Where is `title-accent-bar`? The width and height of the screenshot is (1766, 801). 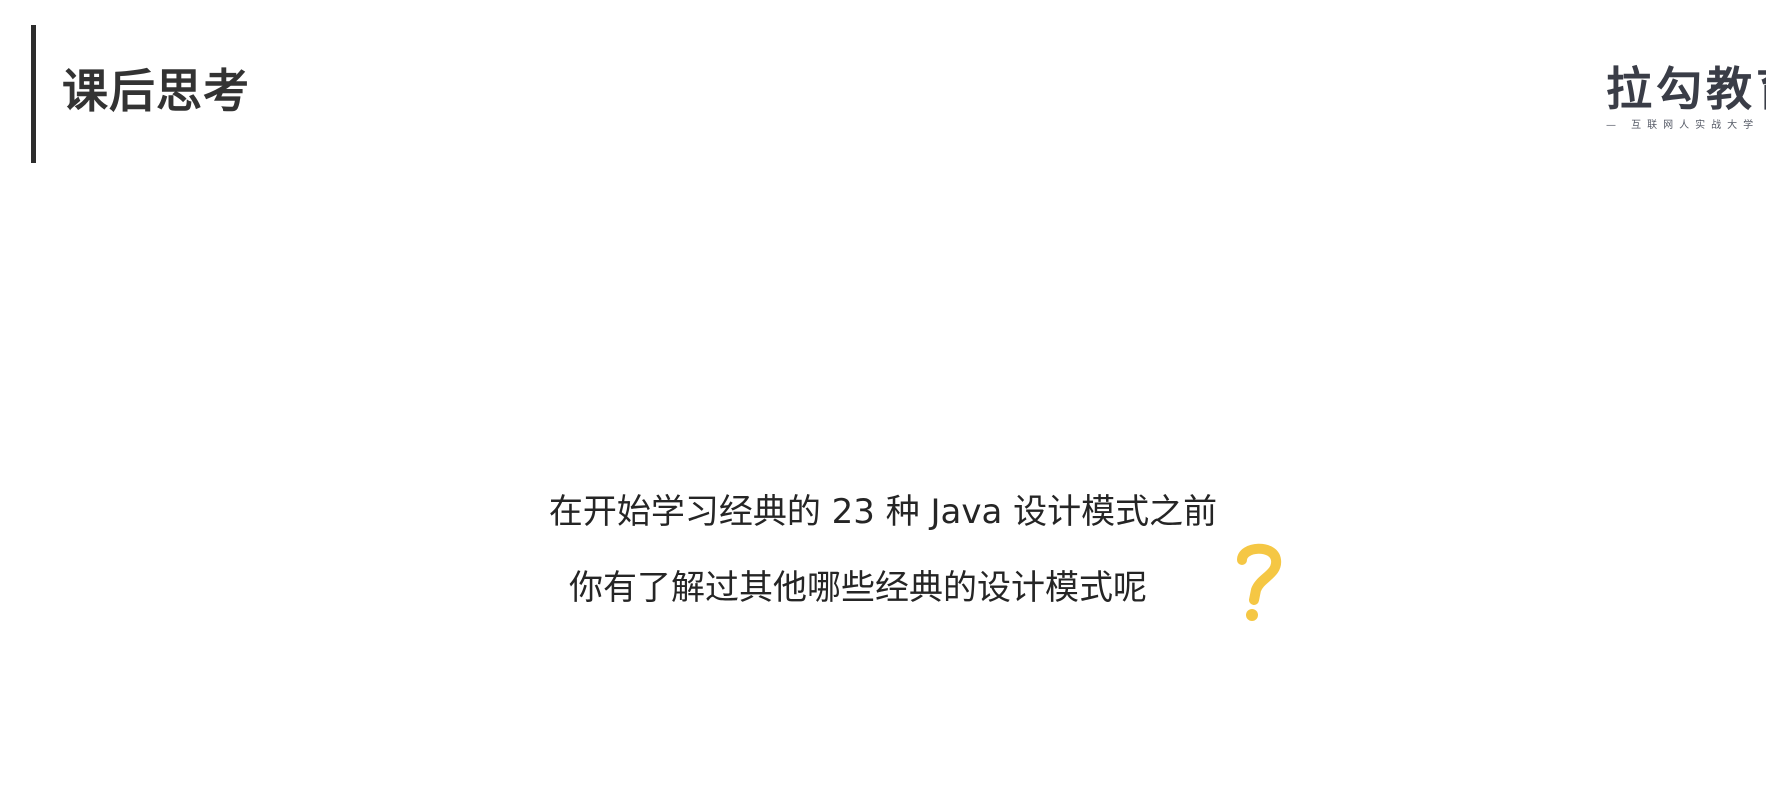 title-accent-bar is located at coordinates (33, 94).